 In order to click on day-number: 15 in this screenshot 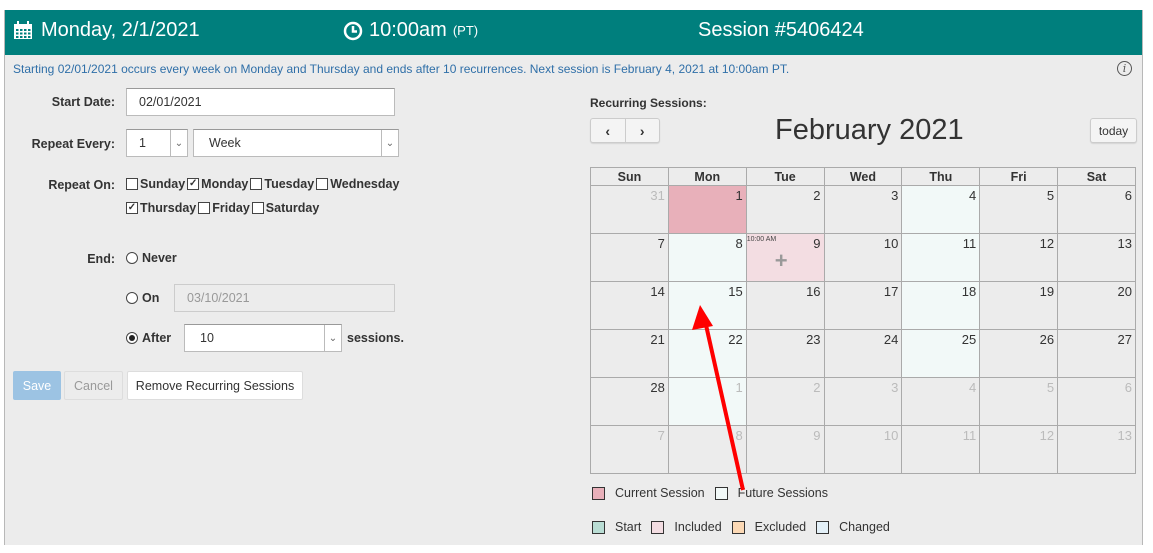, I will do `click(735, 291)`.